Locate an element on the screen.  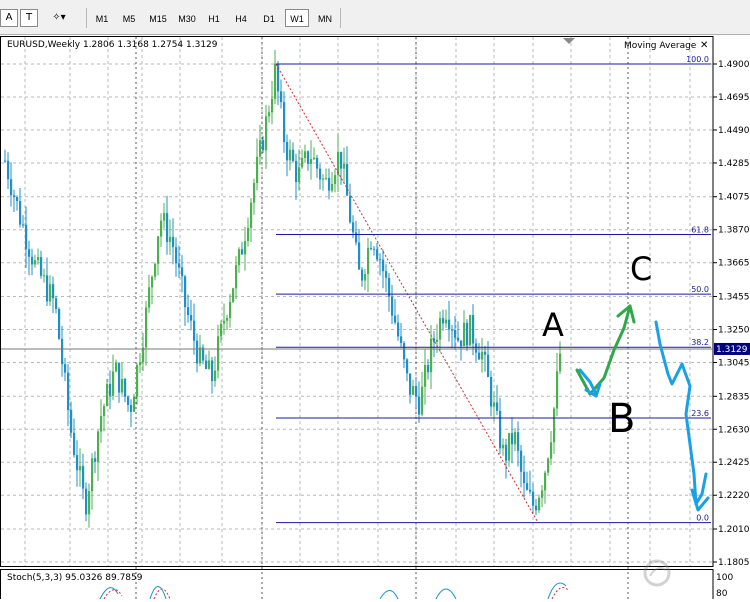
price-axis-label: 1.2010 is located at coordinates (734, 530).